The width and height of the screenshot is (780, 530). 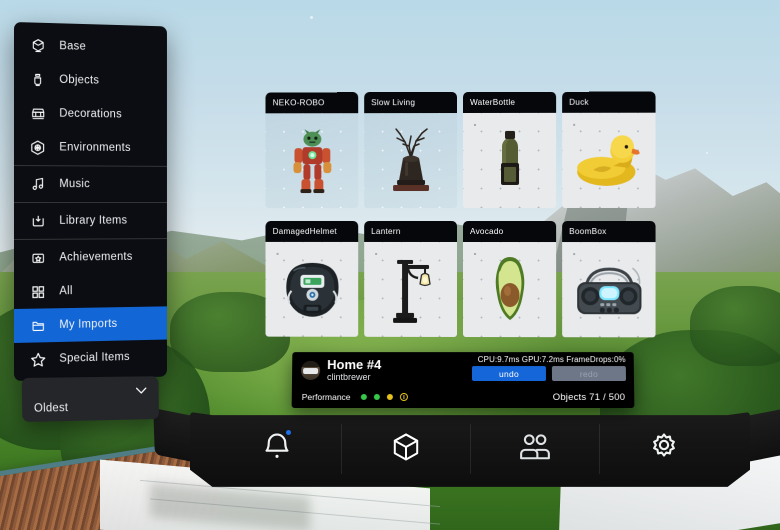 I want to click on asset-card-title: Duck, so click(x=609, y=102).